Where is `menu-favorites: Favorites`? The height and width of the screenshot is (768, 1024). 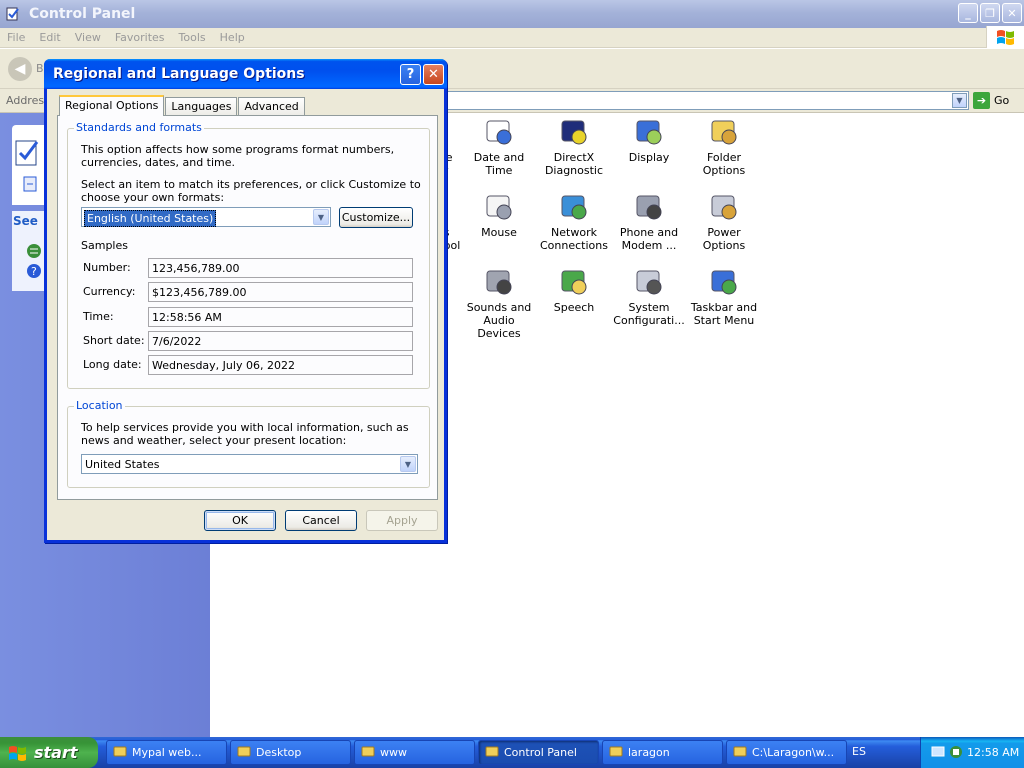 menu-favorites: Favorites is located at coordinates (140, 37).